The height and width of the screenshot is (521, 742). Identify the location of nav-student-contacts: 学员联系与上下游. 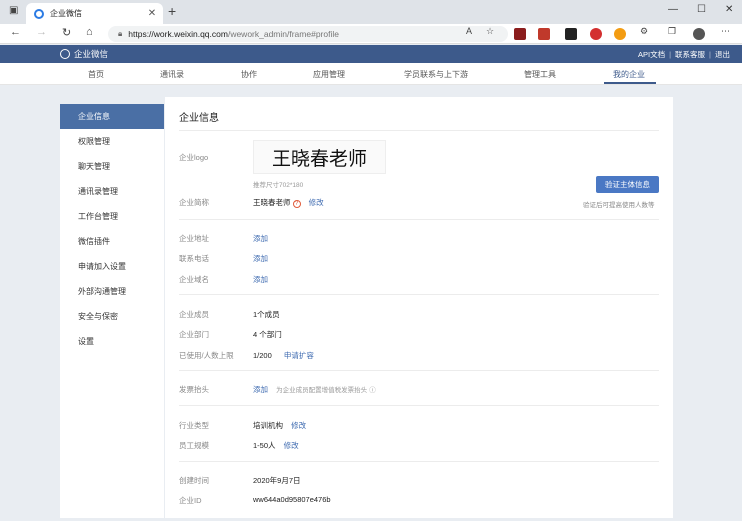
(436, 74).